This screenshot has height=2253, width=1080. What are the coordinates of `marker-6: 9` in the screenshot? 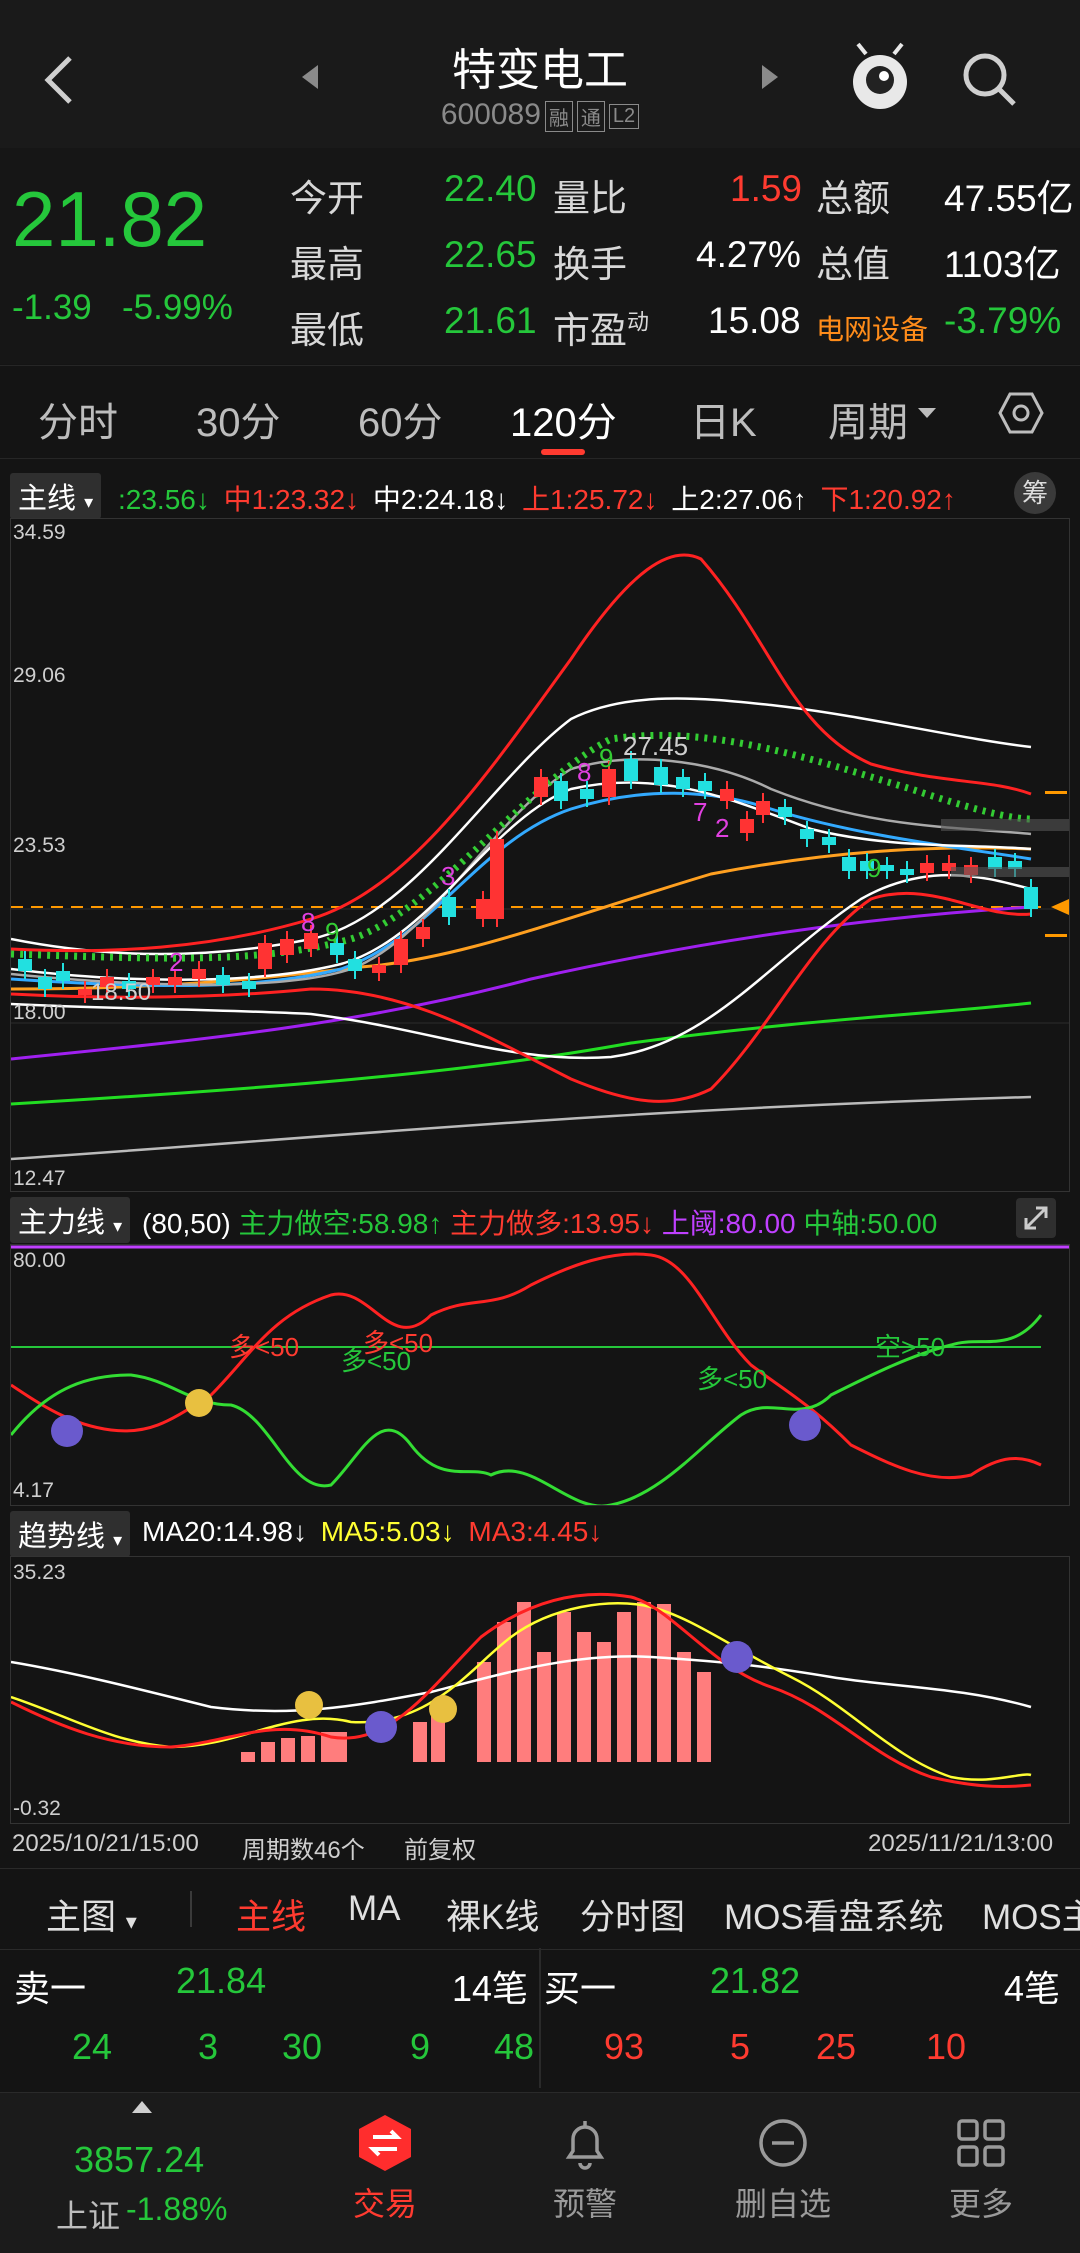 It's located at (606, 758).